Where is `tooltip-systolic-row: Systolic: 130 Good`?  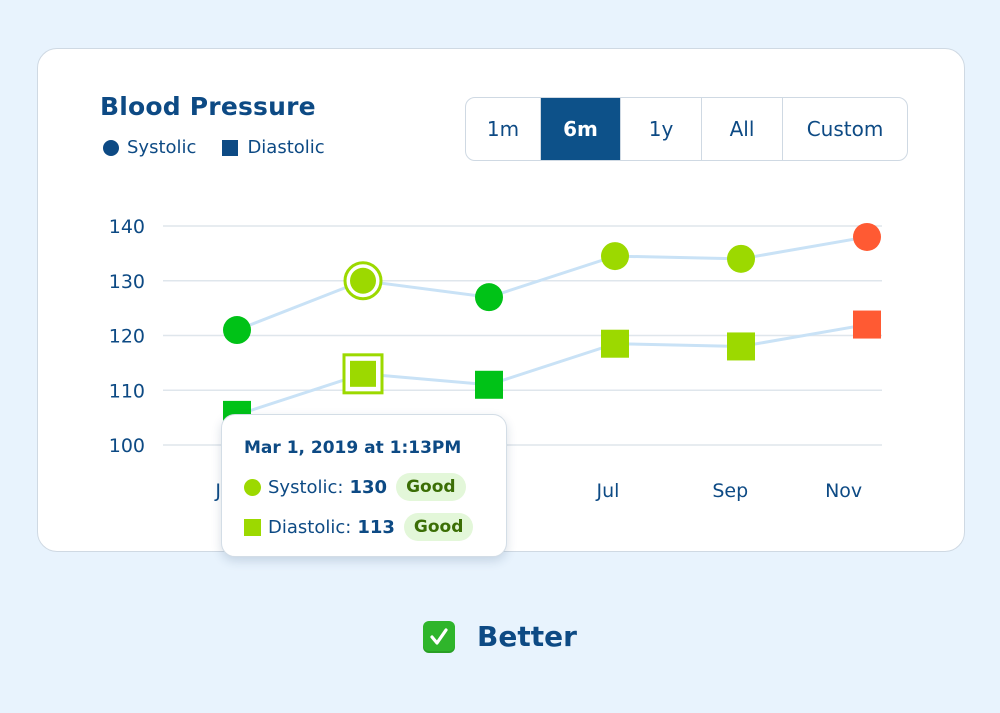
tooltip-systolic-row: Systolic: 130 Good is located at coordinates (355, 487).